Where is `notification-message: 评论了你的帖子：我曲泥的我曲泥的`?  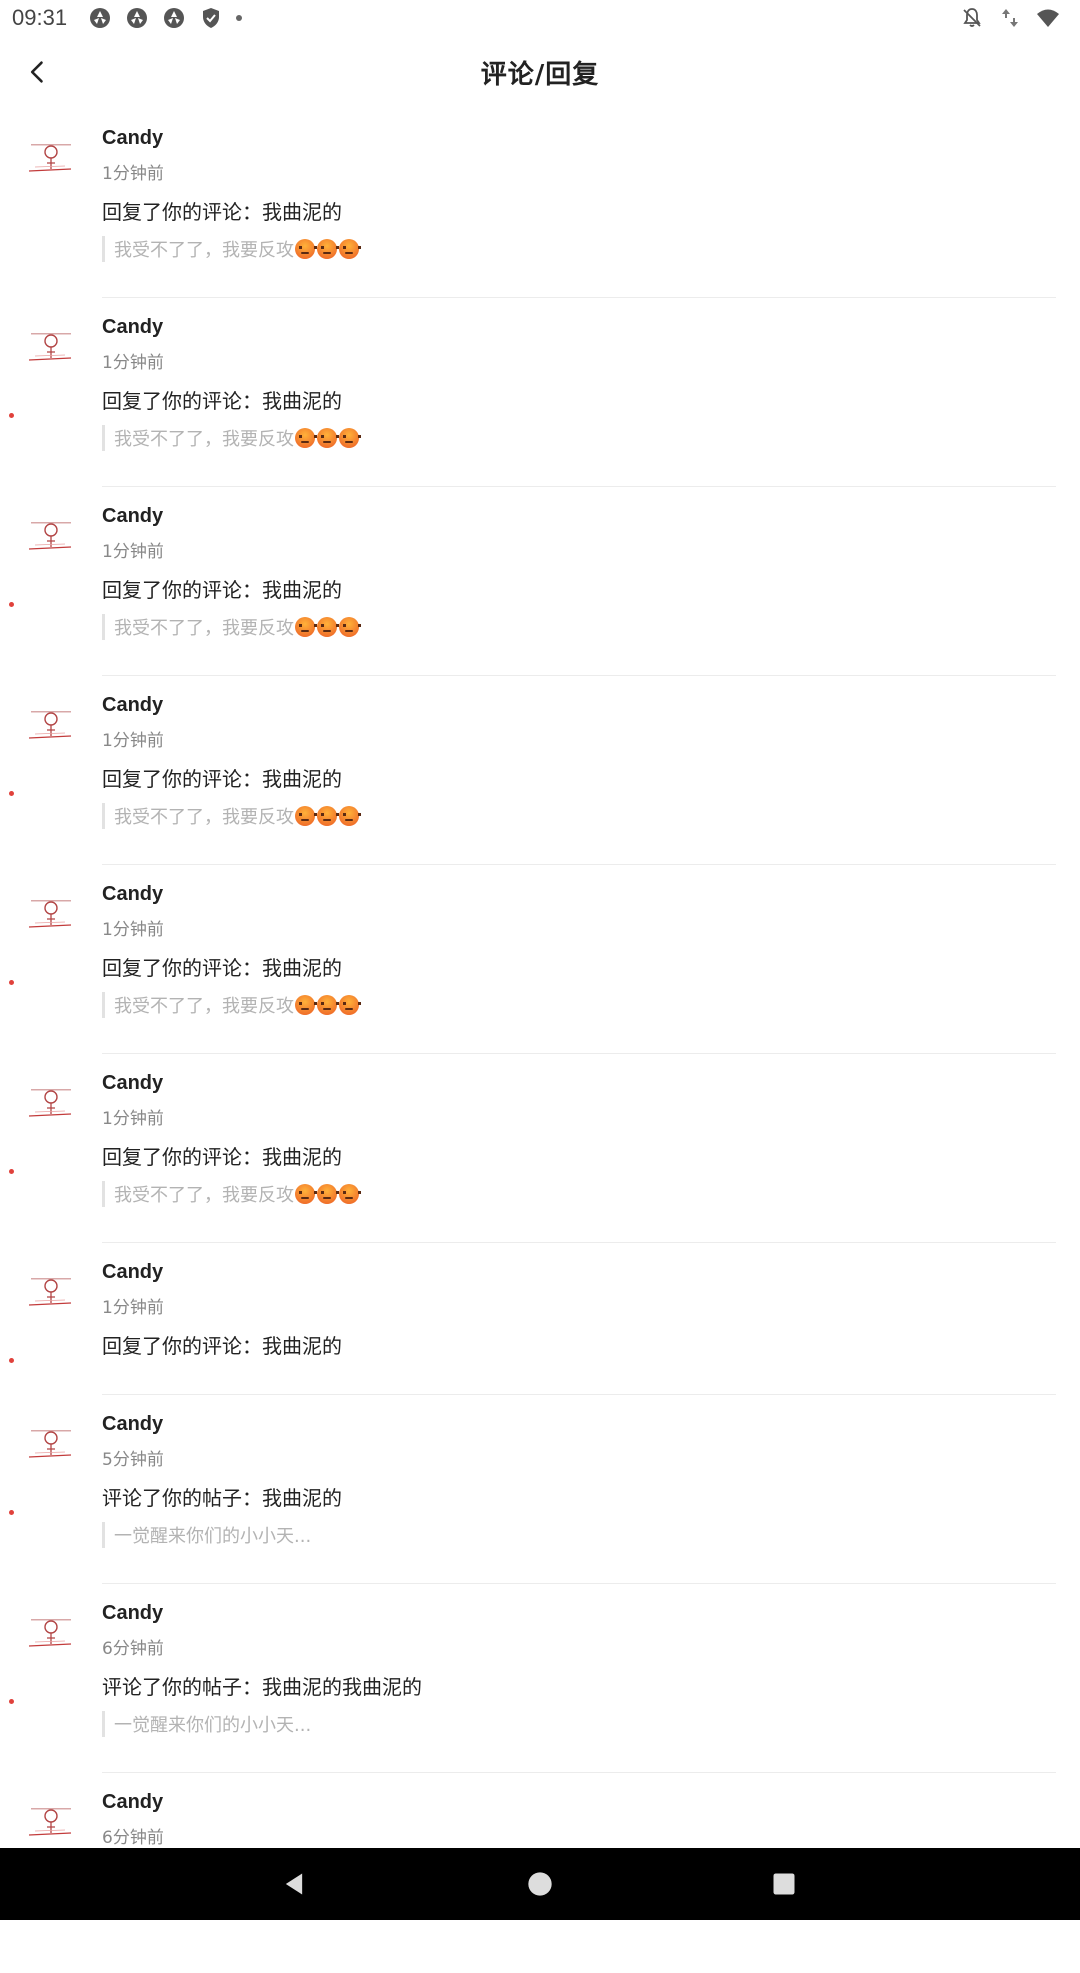 notification-message: 评论了你的帖子：我曲泥的我曲泥的 is located at coordinates (262, 1687).